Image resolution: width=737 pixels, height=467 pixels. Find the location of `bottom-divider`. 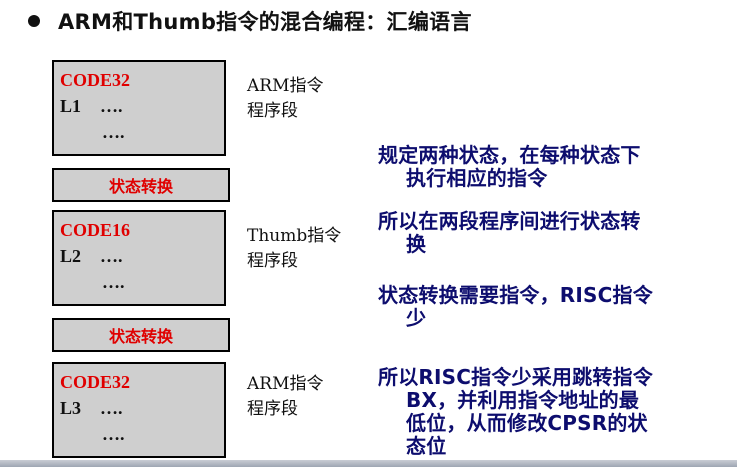

bottom-divider is located at coordinates (368, 463).